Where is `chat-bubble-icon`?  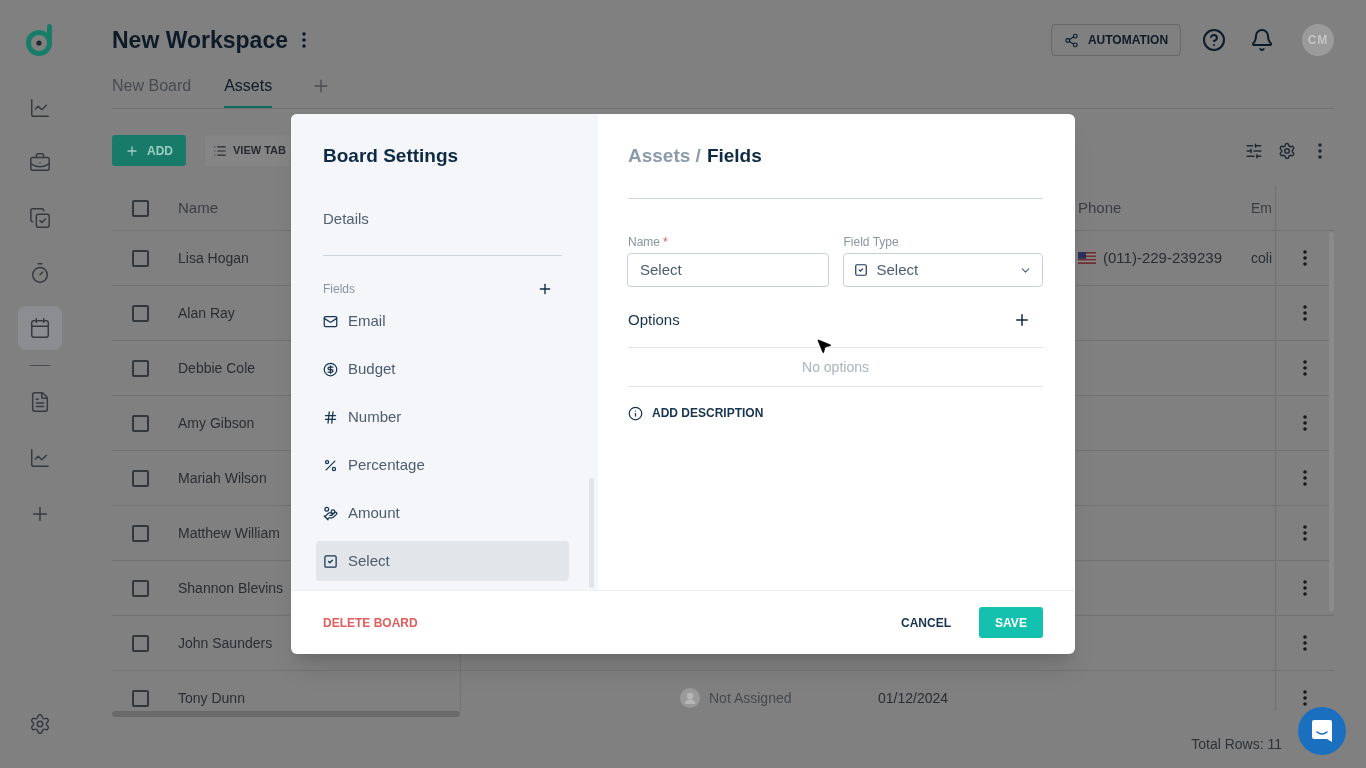 chat-bubble-icon is located at coordinates (1322, 731).